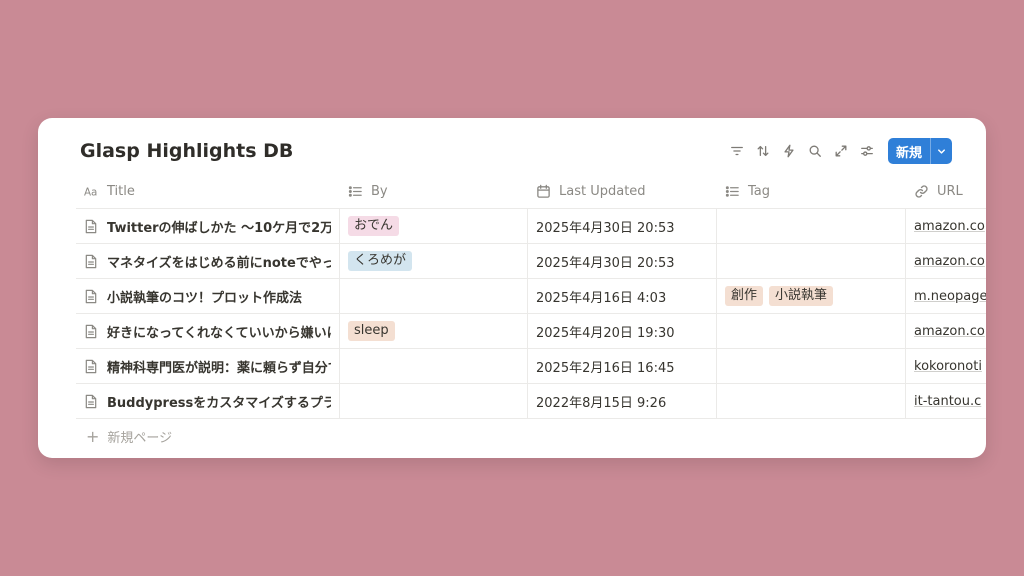 Image resolution: width=1024 pixels, height=576 pixels. I want to click on title-cell: 精神科専門医が説明：薬に頼らず自分で, so click(208, 366).